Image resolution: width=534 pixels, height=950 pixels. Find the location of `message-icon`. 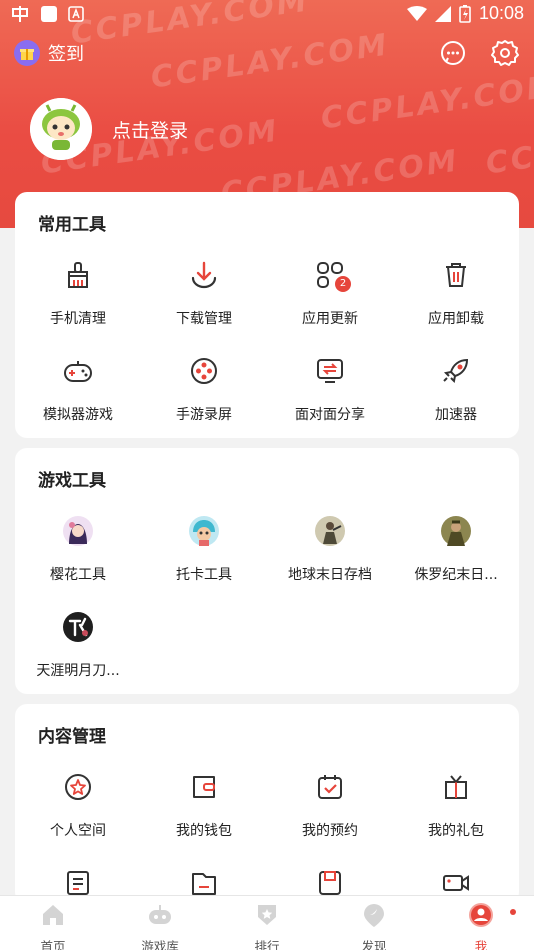

message-icon is located at coordinates (453, 53).